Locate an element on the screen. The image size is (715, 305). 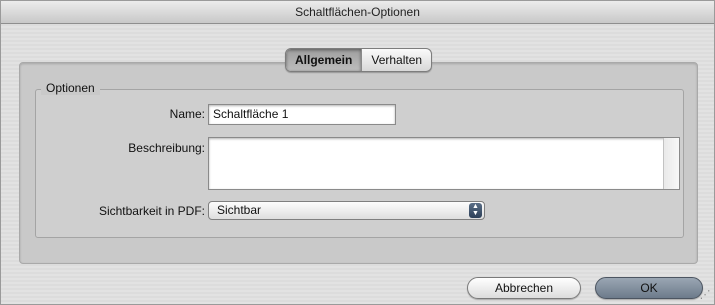
visibility-label: Sichtbarkeit in PDF: is located at coordinates (151, 211).